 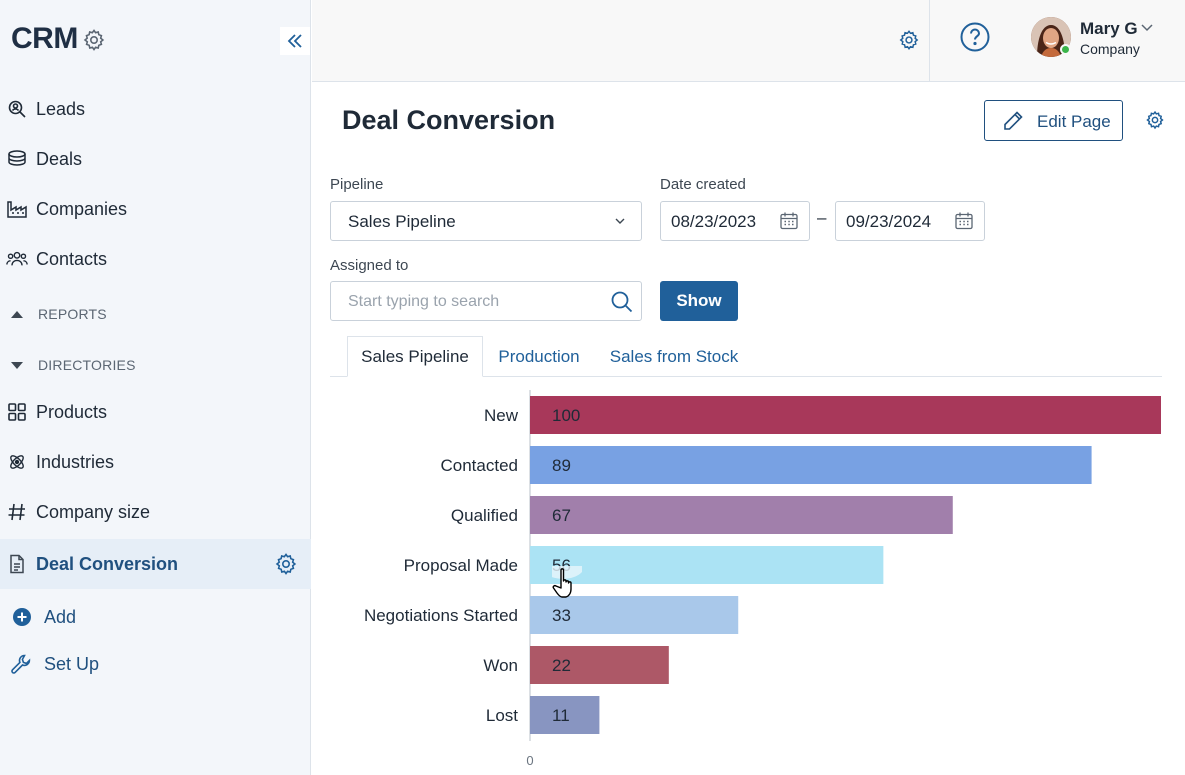 I want to click on date-to-value: 09/23/2024, so click(x=889, y=221).